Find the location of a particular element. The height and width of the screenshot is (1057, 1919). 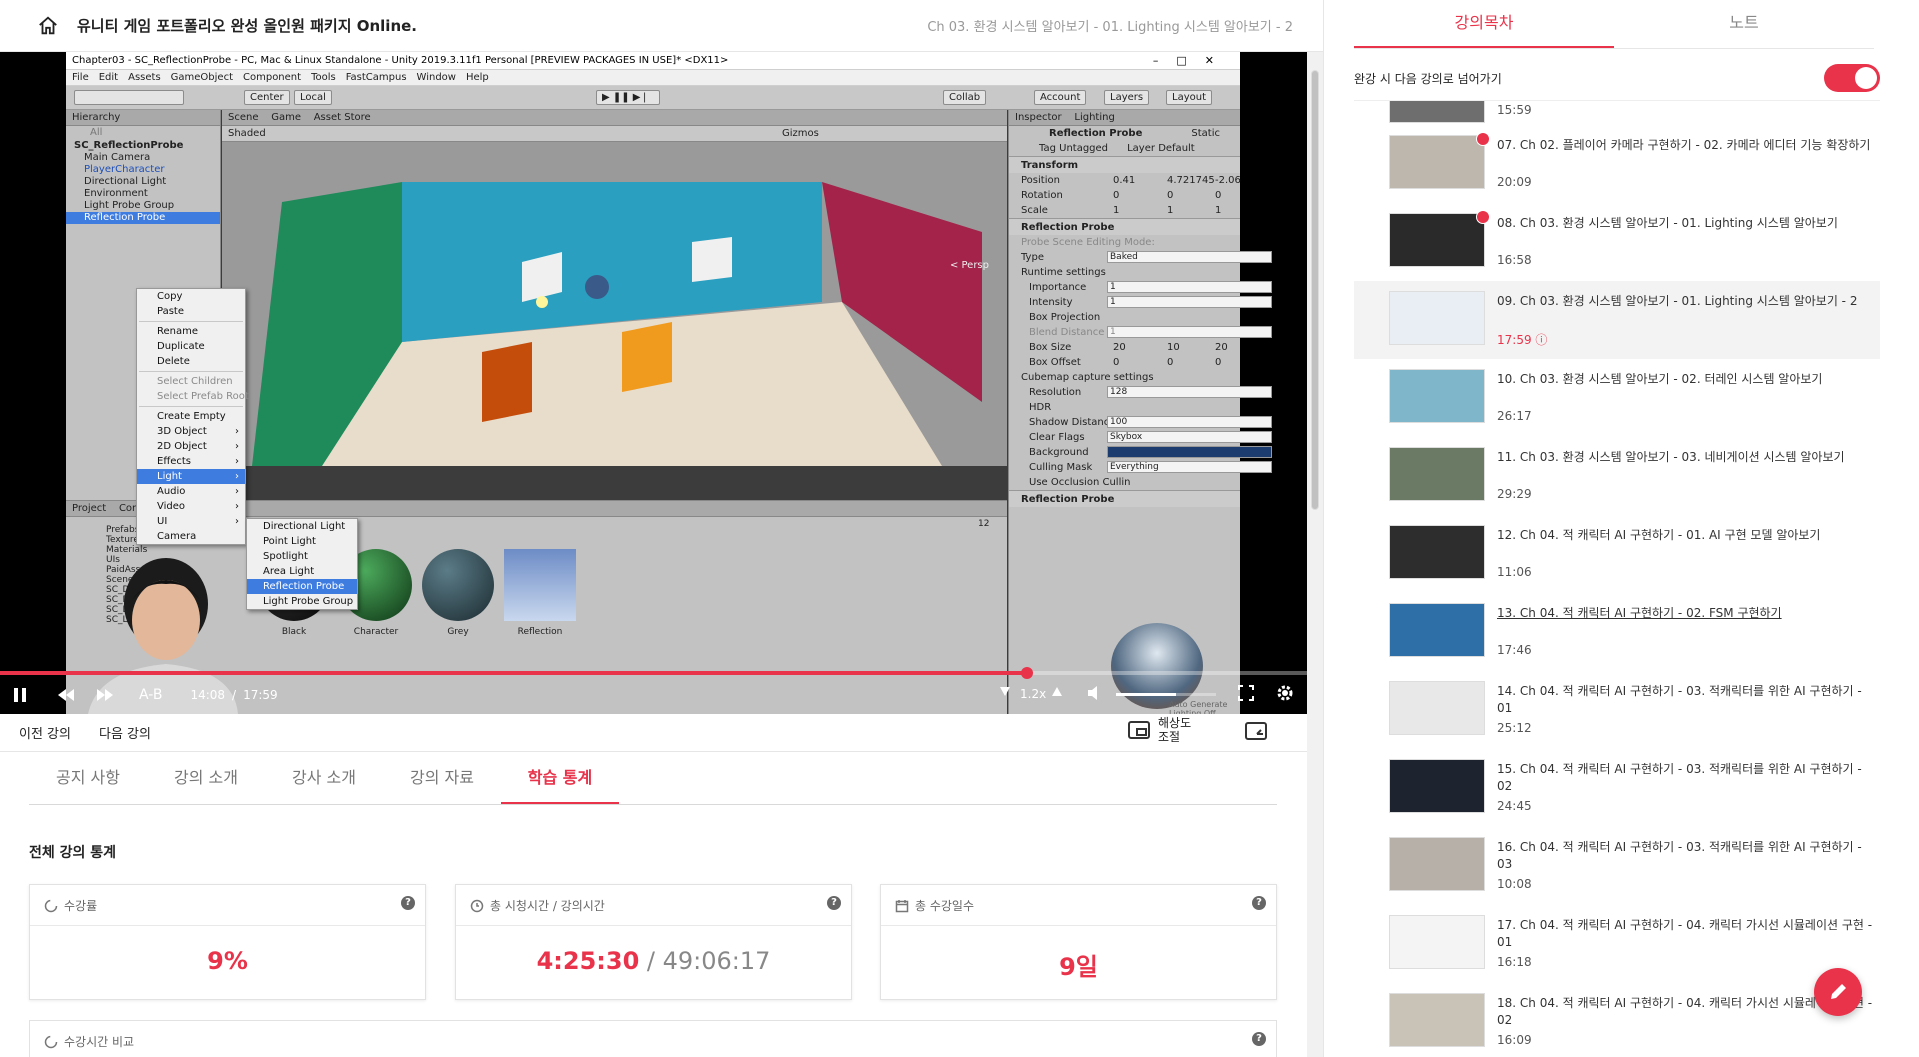

player-controls: A-B 14:08 / 17:59 1.2x is located at coordinates (653, 695).